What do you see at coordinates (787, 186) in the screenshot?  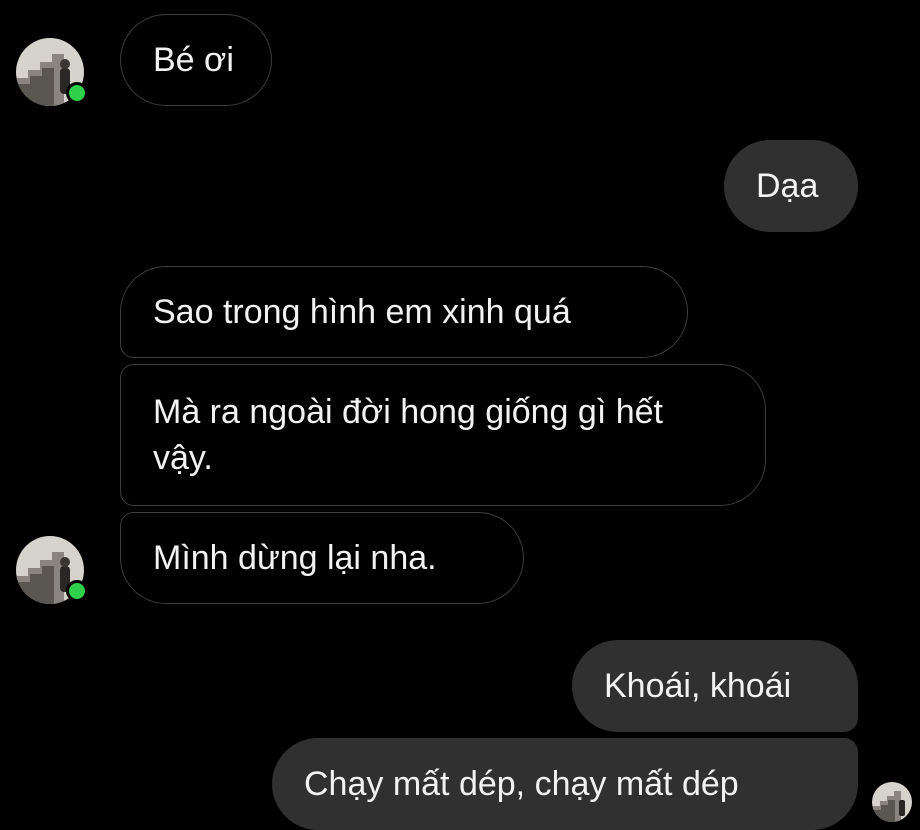 I see `message-text: Dạa` at bounding box center [787, 186].